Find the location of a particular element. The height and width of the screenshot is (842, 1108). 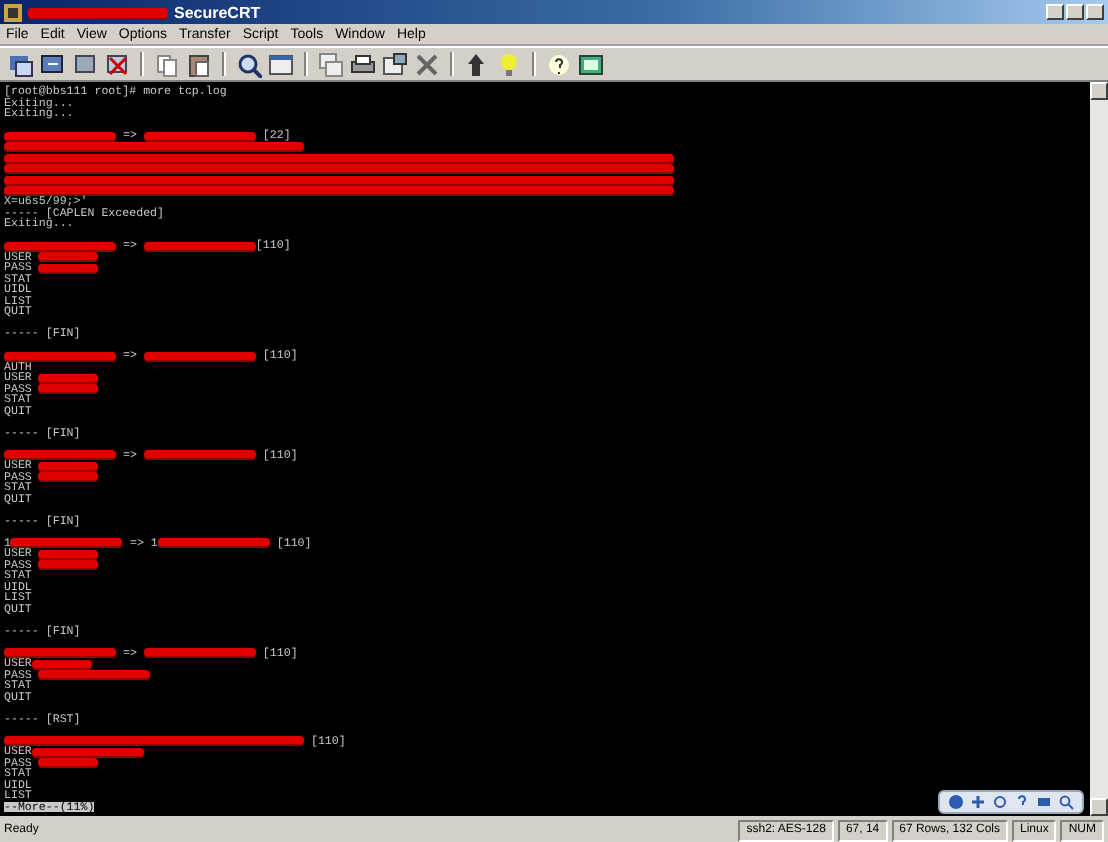

paste-icon is located at coordinates (199, 64).